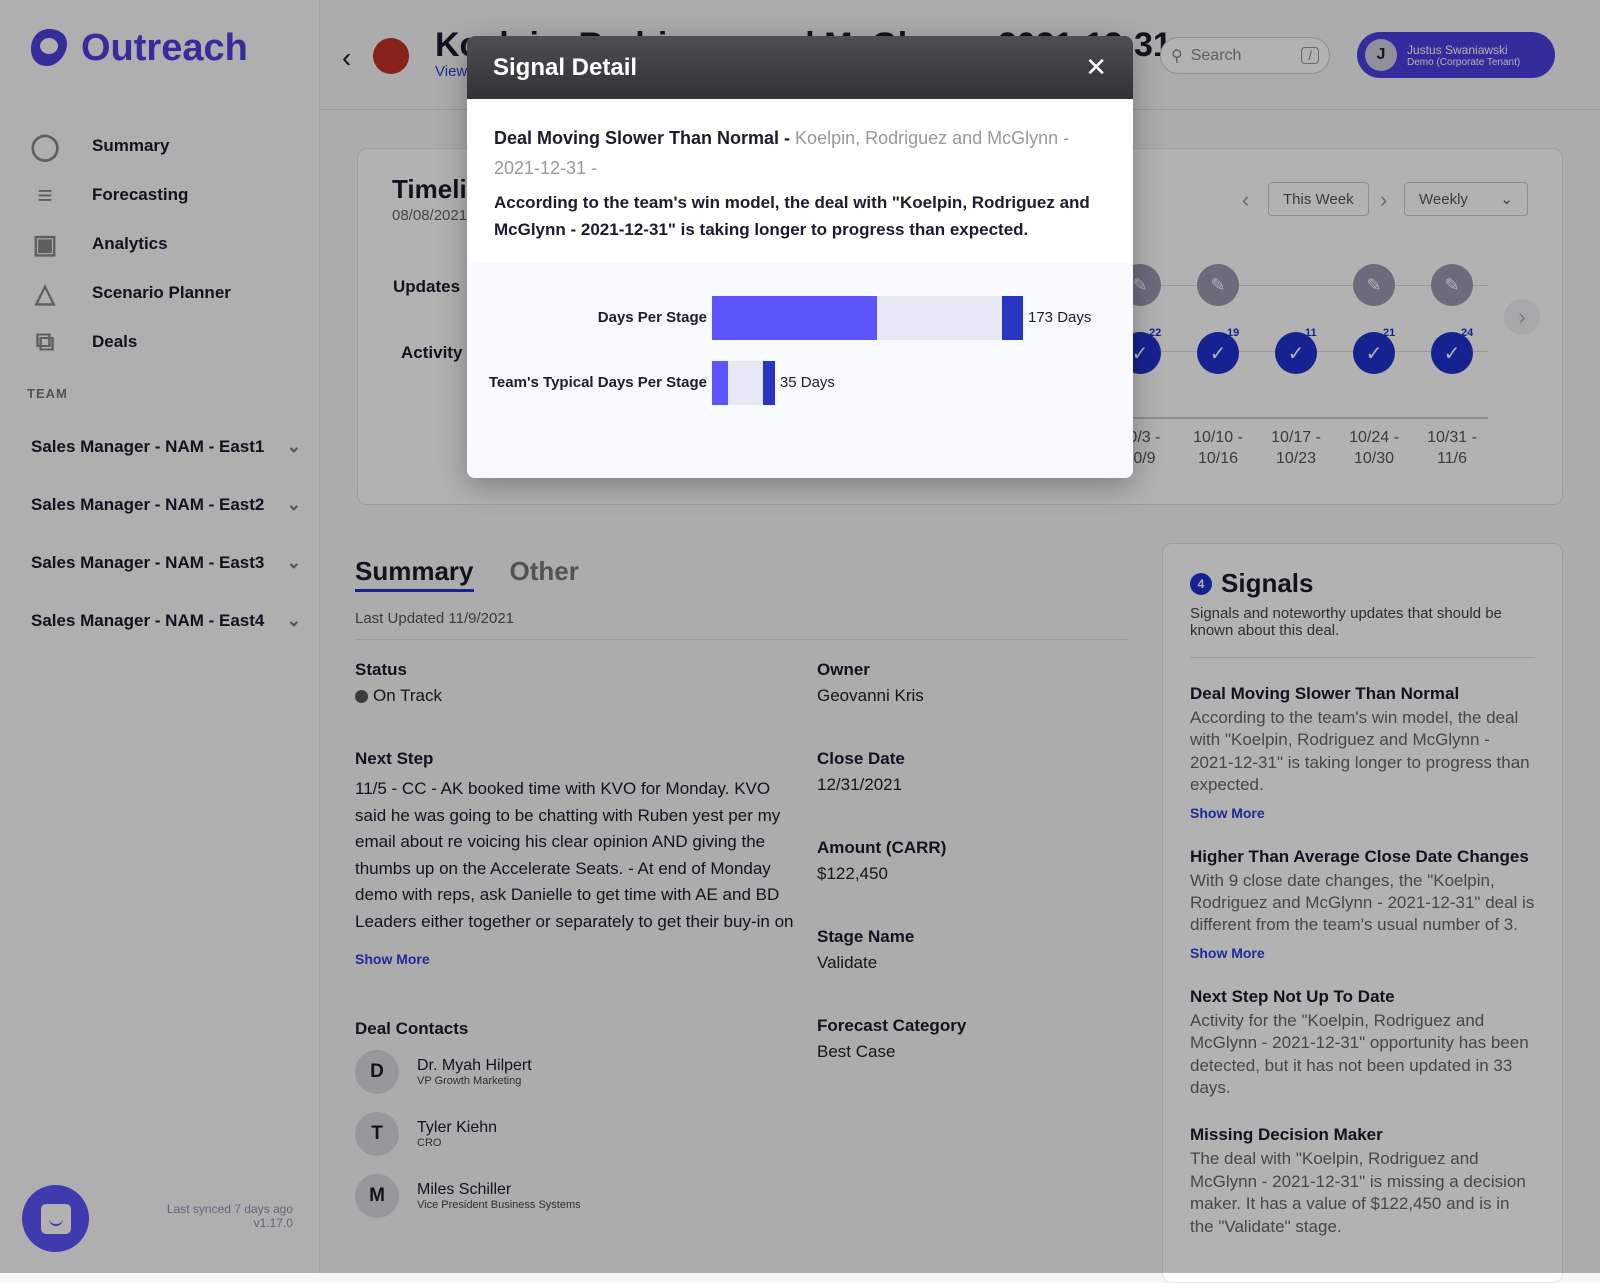 This screenshot has height=1283, width=1600. I want to click on close-icon: ✕, so click(1096, 67).